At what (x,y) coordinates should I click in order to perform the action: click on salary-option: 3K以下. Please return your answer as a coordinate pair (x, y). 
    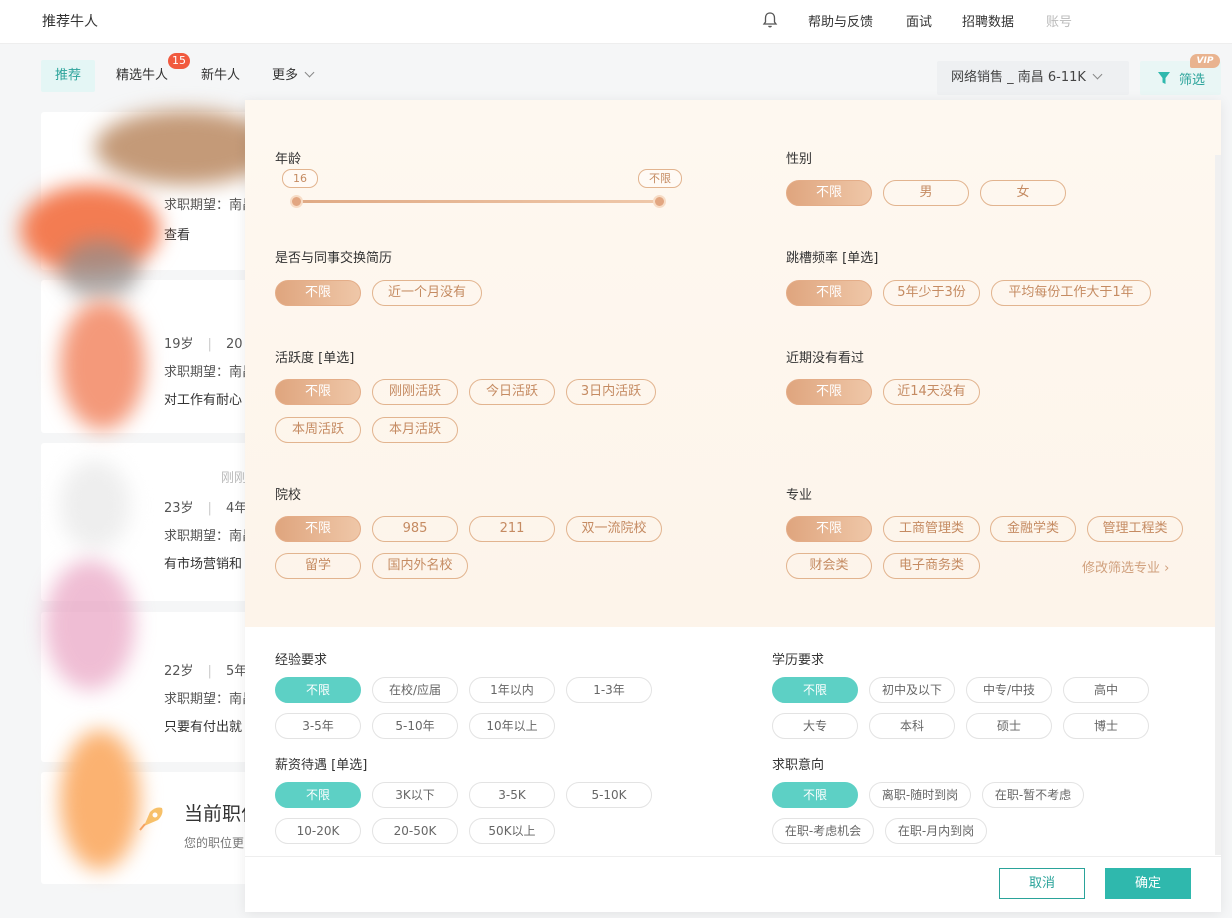
    Looking at the image, I should click on (415, 795).